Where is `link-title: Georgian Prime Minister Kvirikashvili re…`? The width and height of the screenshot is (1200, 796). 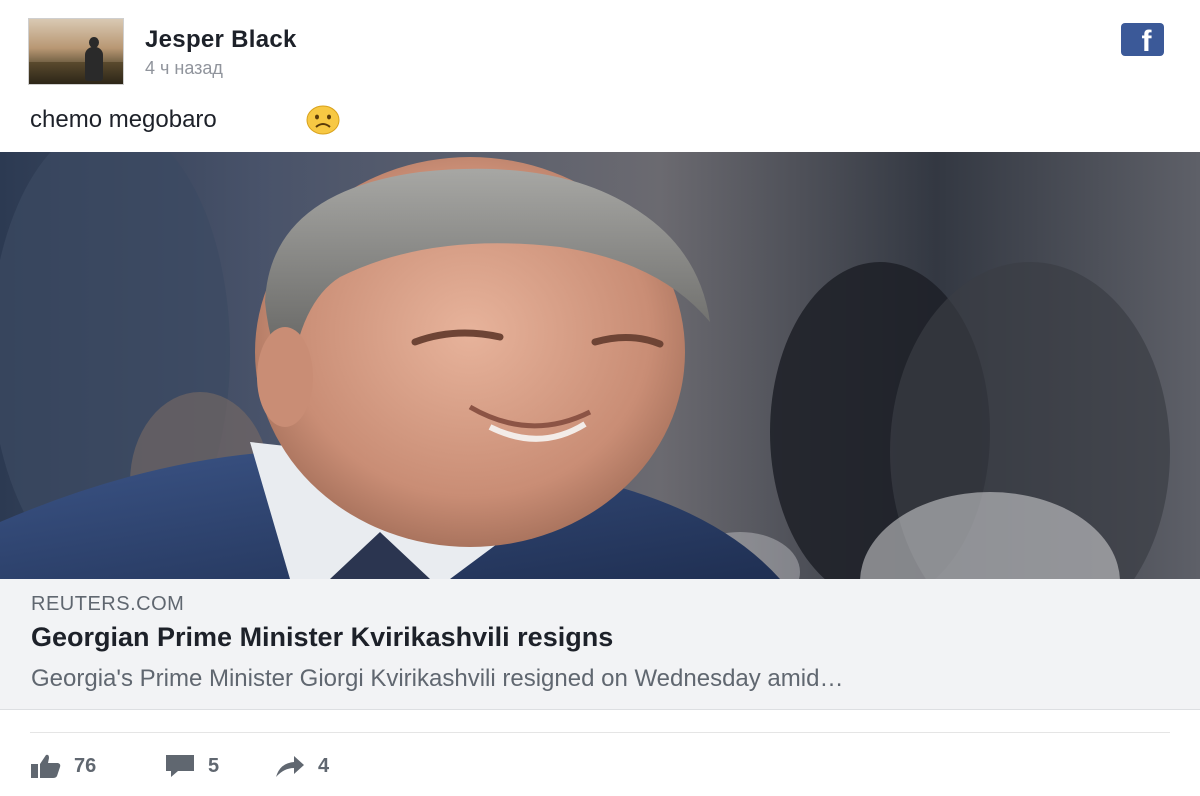 link-title: Georgian Prime Minister Kvirikashvili re… is located at coordinates (322, 637).